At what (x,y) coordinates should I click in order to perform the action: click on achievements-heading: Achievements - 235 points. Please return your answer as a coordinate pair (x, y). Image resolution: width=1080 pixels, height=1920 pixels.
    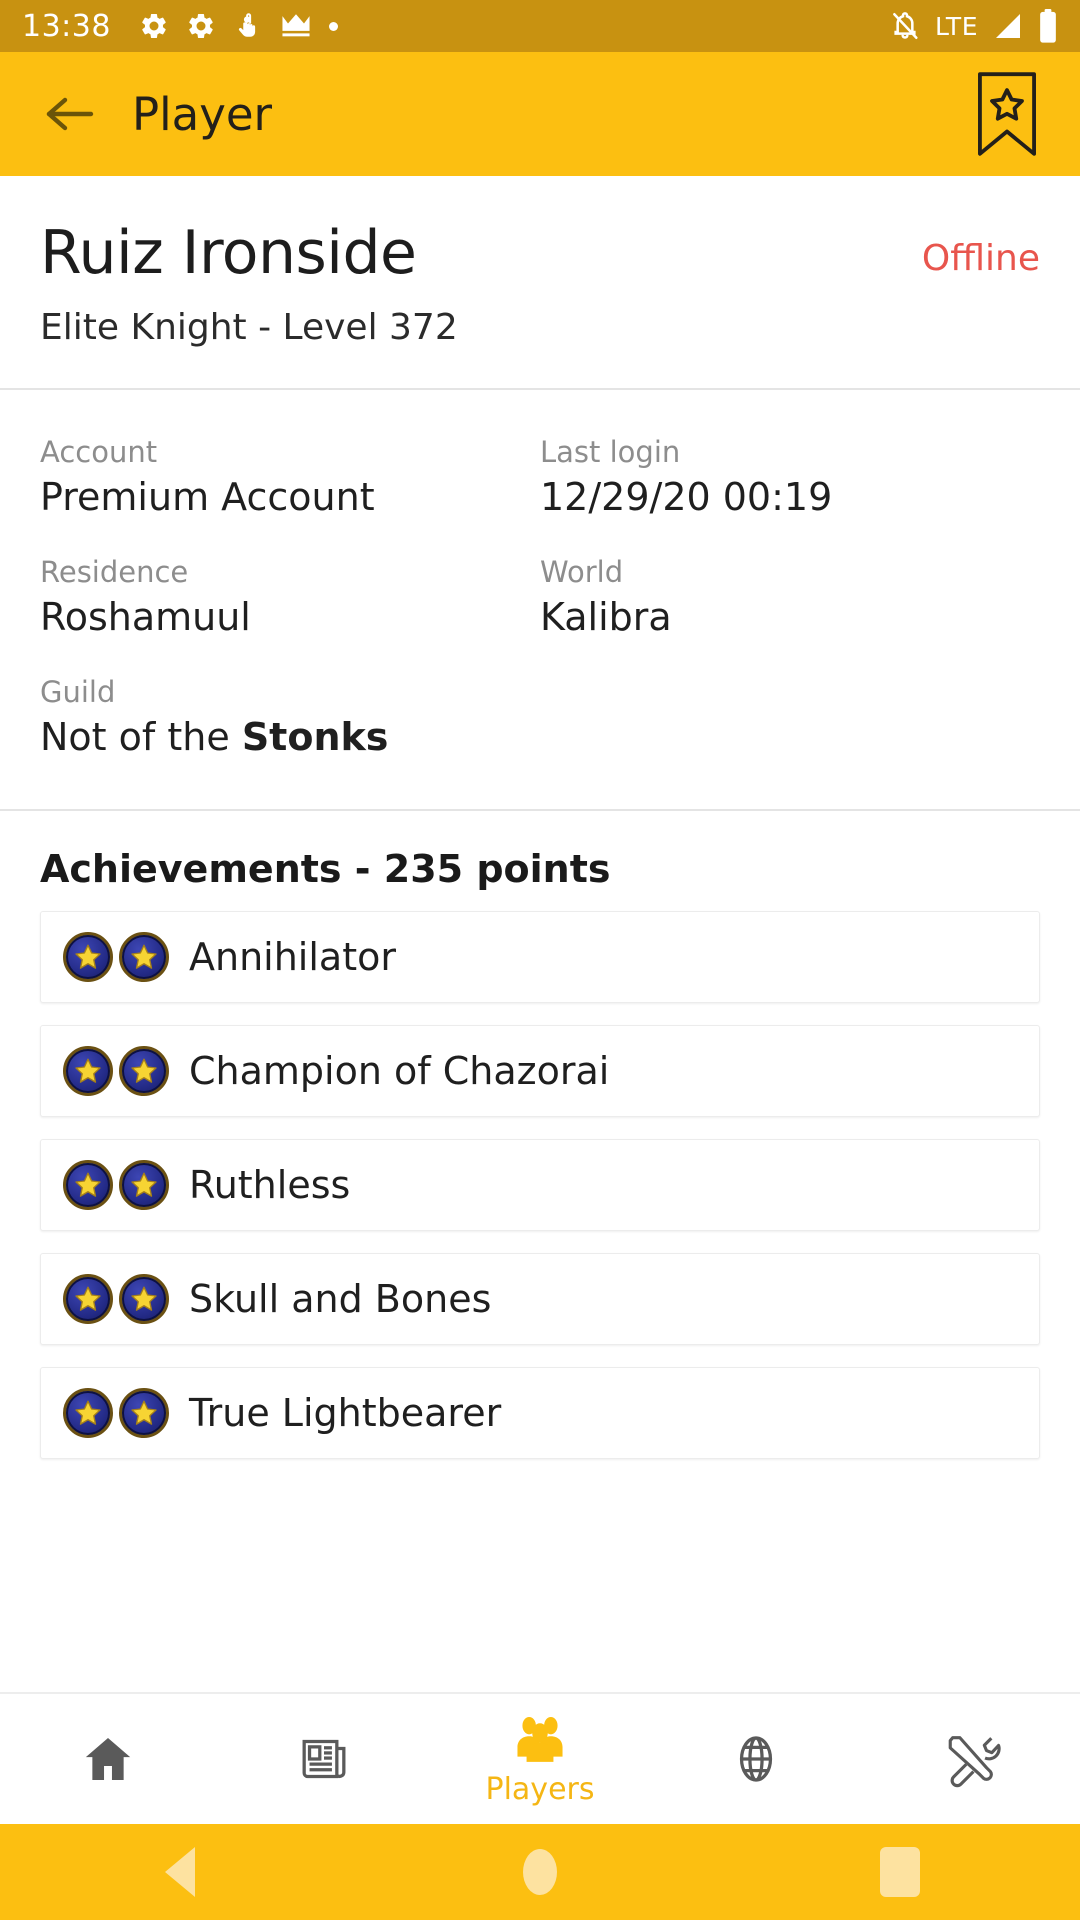
    Looking at the image, I should click on (325, 869).